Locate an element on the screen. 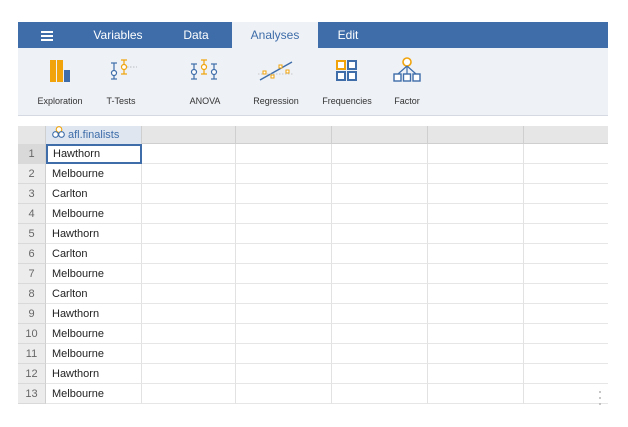 The image size is (628, 427). row-number: 4 is located at coordinates (32, 214).